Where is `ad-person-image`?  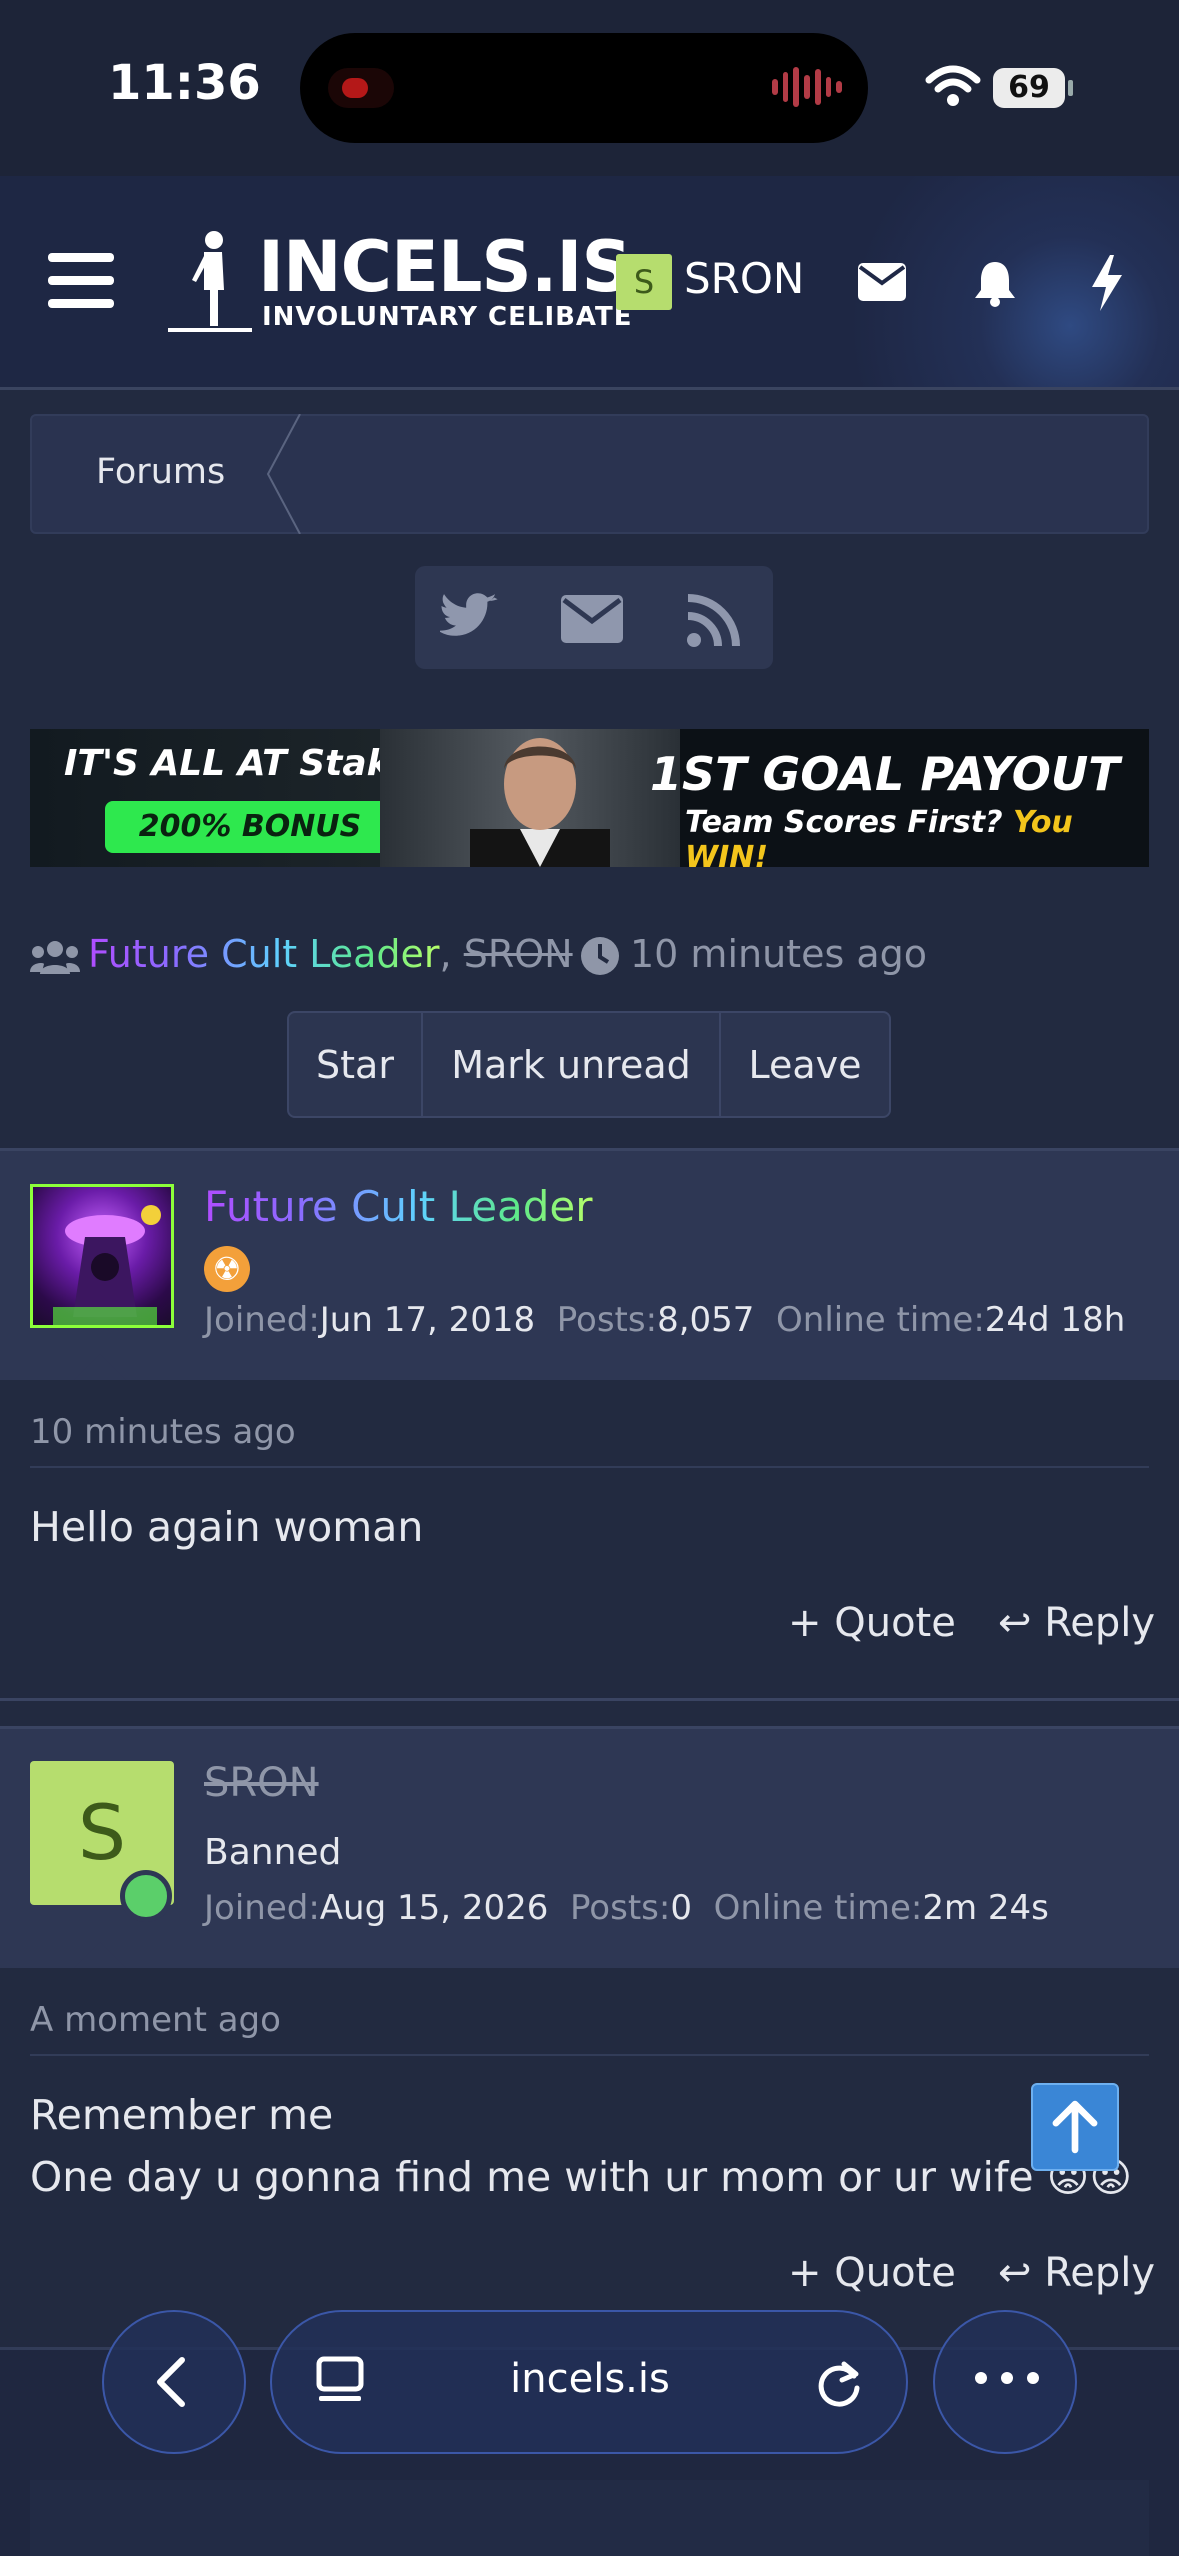 ad-person-image is located at coordinates (540, 802).